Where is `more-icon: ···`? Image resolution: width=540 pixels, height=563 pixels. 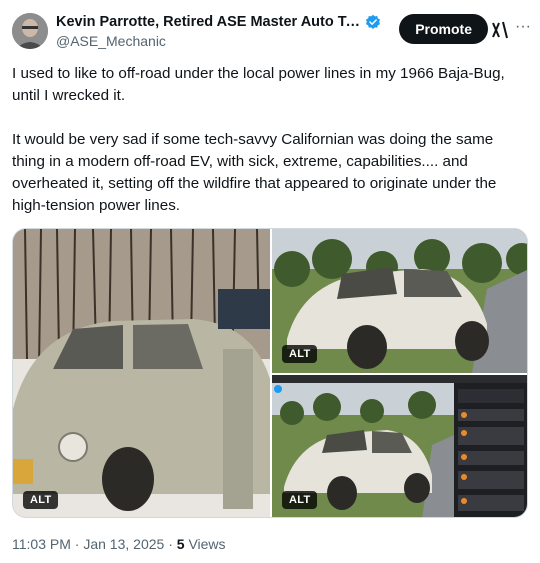 more-icon: ··· is located at coordinates (523, 29).